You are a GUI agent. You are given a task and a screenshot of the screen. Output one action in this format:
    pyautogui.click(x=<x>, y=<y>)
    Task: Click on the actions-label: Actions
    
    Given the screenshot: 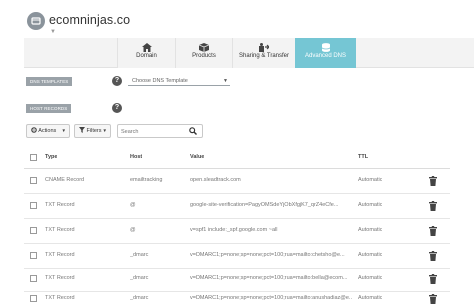 What is the action you would take?
    pyautogui.click(x=47, y=131)
    